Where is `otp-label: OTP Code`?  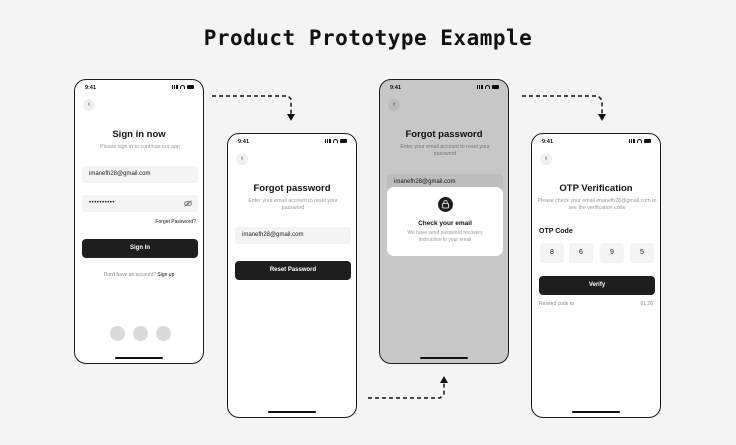 otp-label: OTP Code is located at coordinates (556, 231).